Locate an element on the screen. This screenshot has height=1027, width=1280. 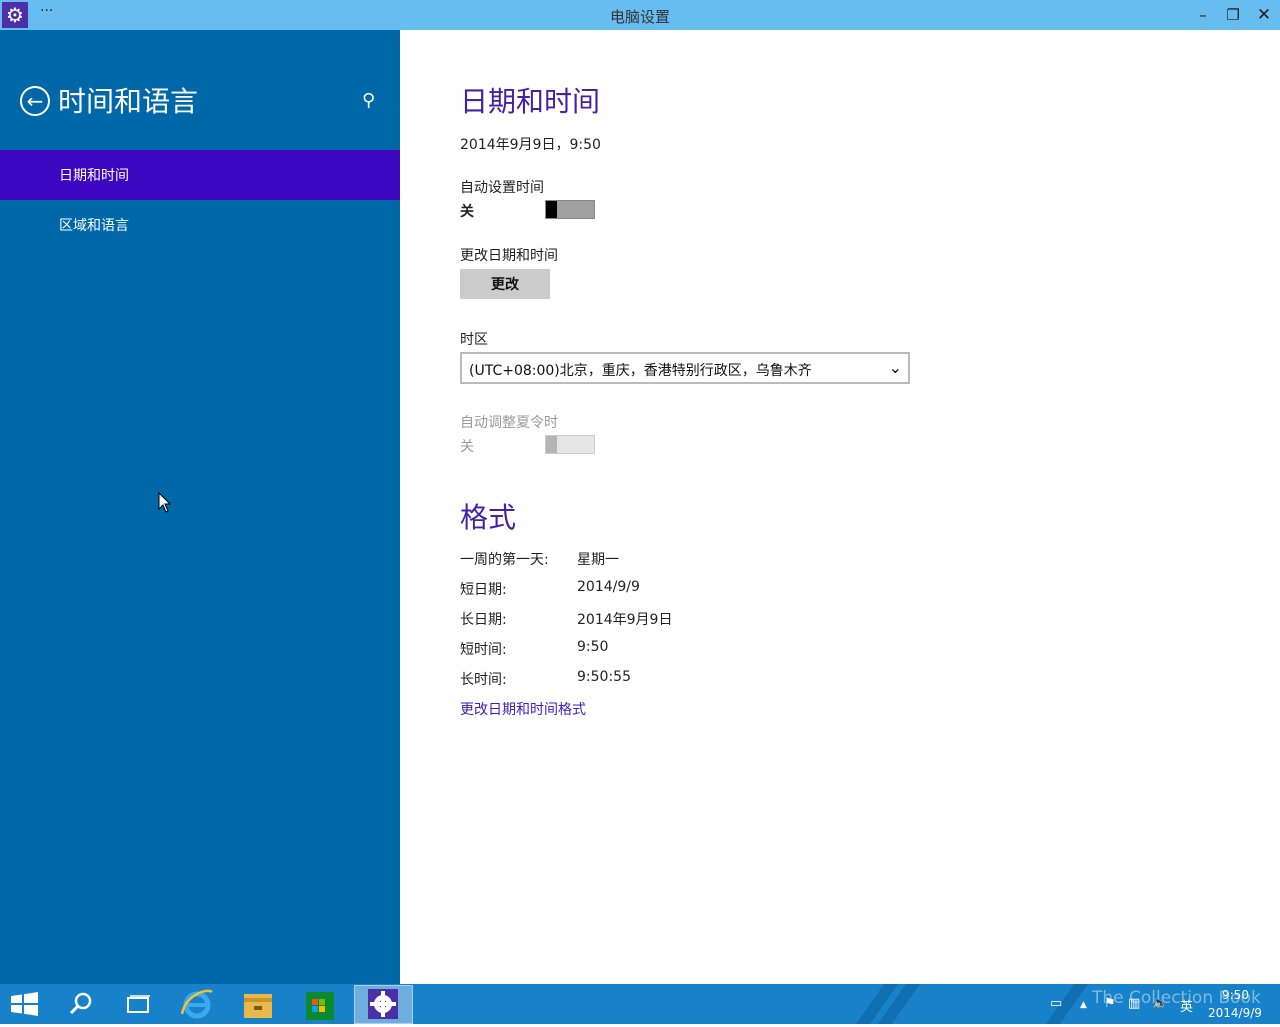
maximize-button: ❐ is located at coordinates (1233, 15).